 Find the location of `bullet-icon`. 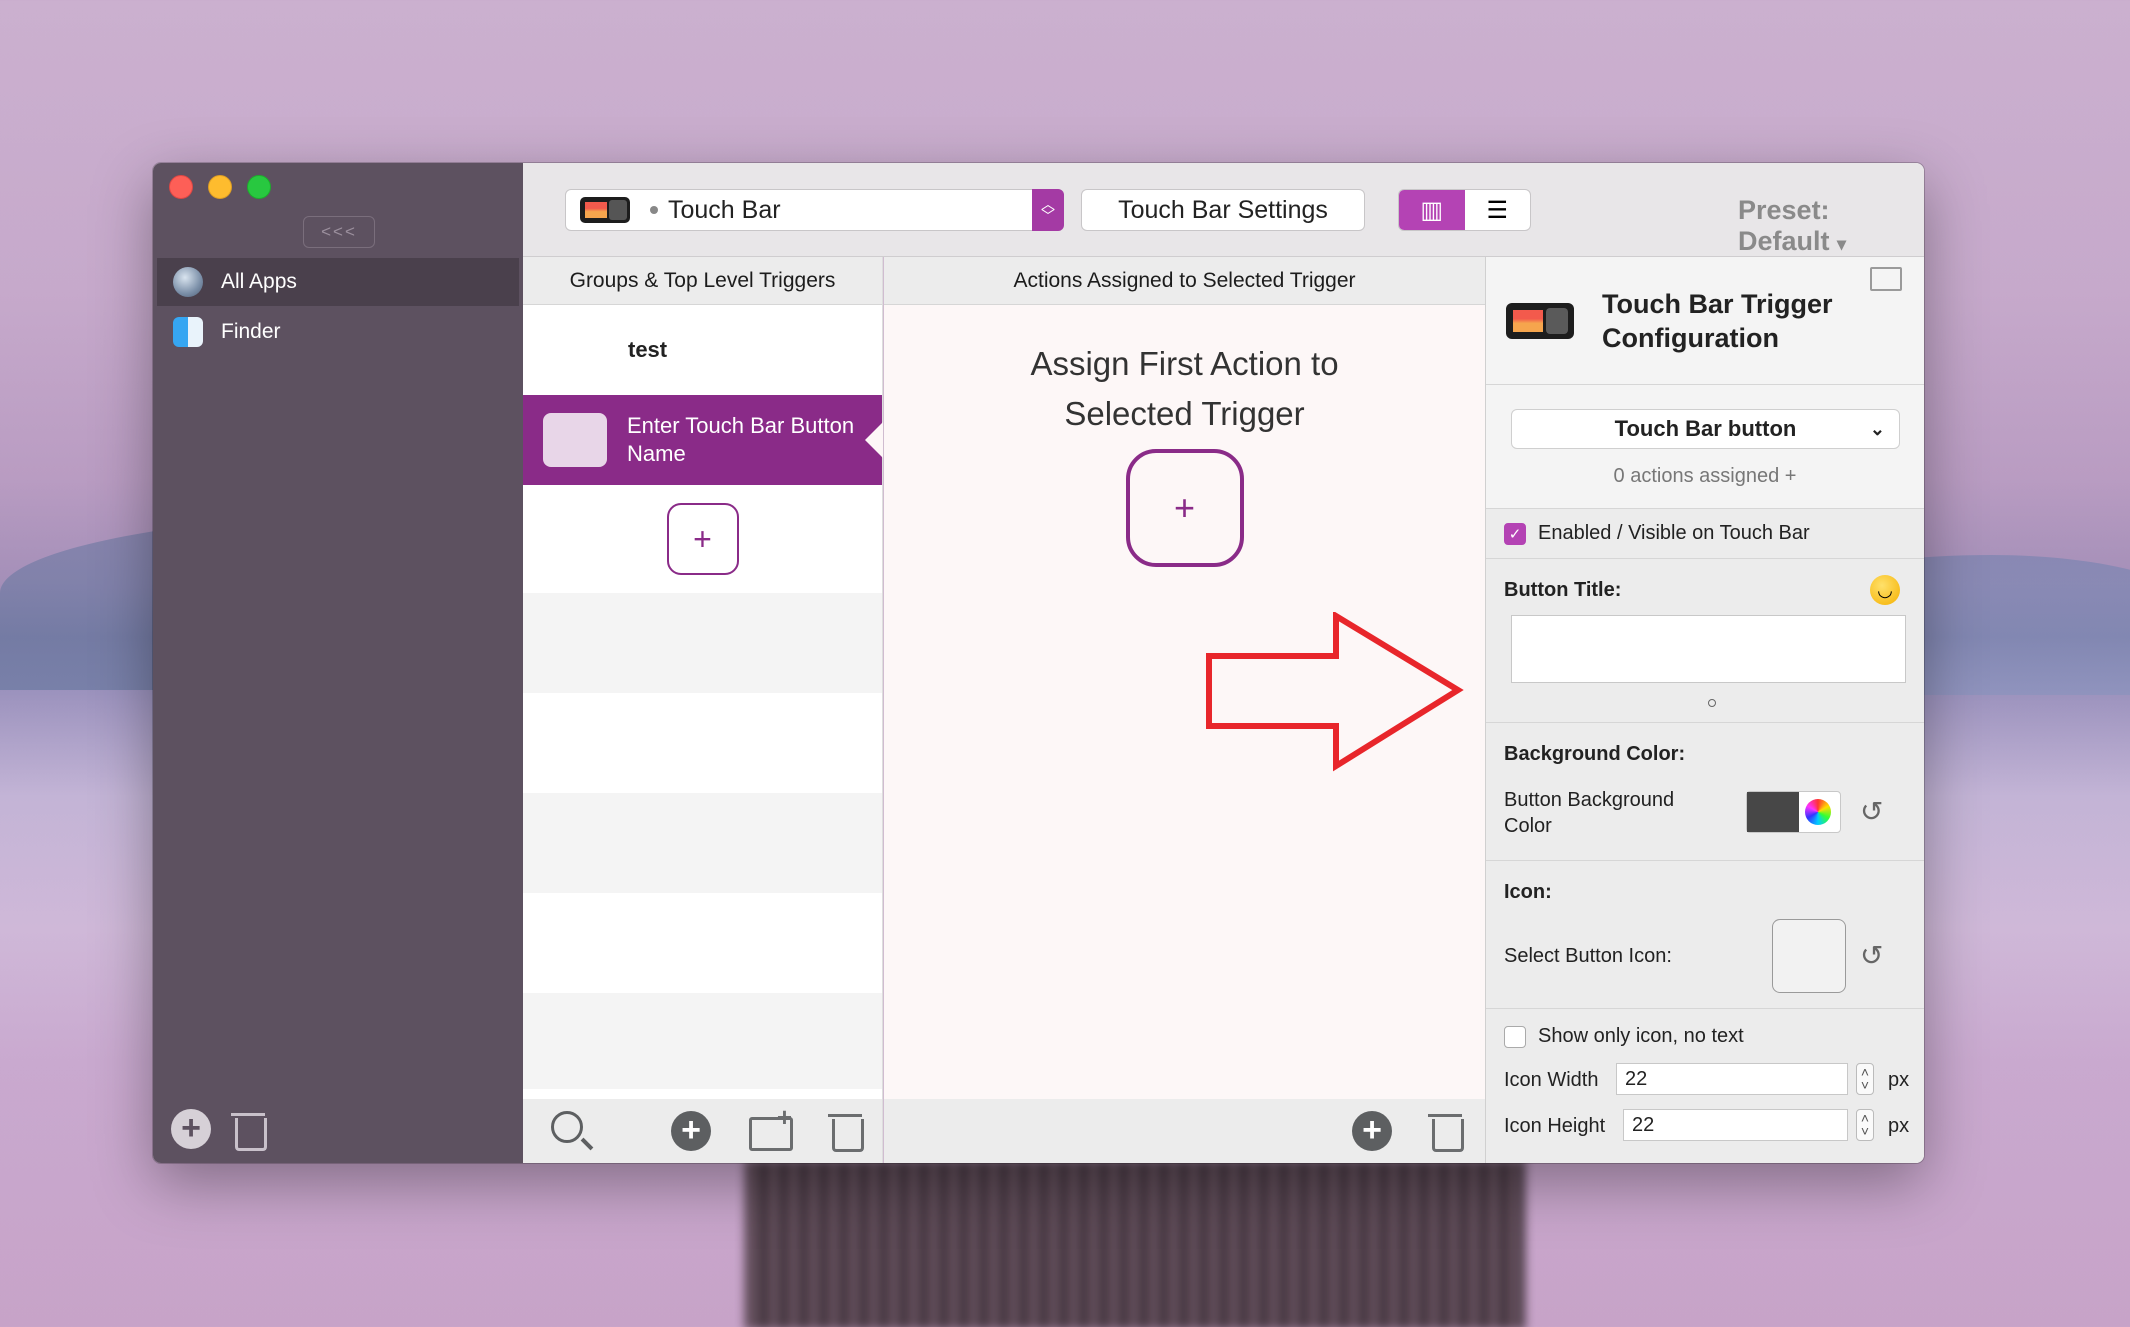

bullet-icon is located at coordinates (654, 210).